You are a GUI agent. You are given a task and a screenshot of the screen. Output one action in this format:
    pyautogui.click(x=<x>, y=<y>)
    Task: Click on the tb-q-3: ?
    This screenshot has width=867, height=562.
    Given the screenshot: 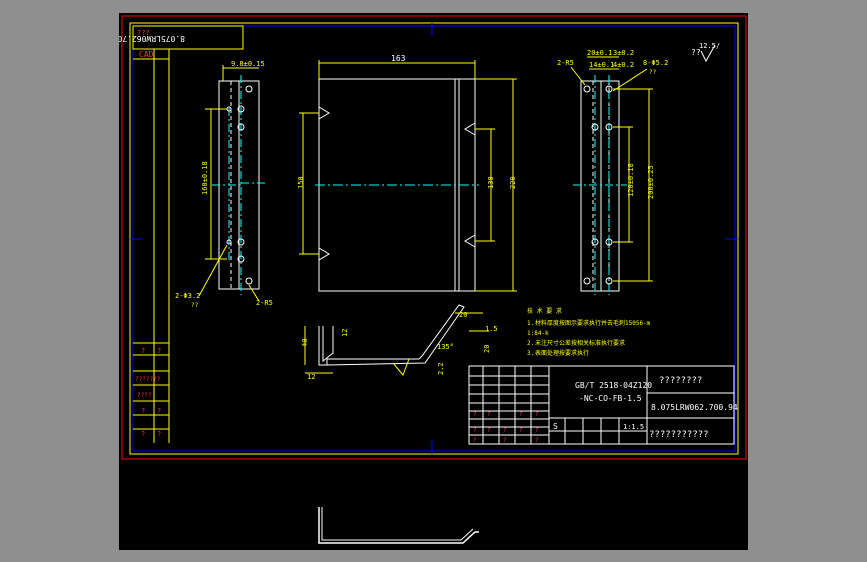 What is the action you would take?
    pyautogui.click(x=521, y=414)
    